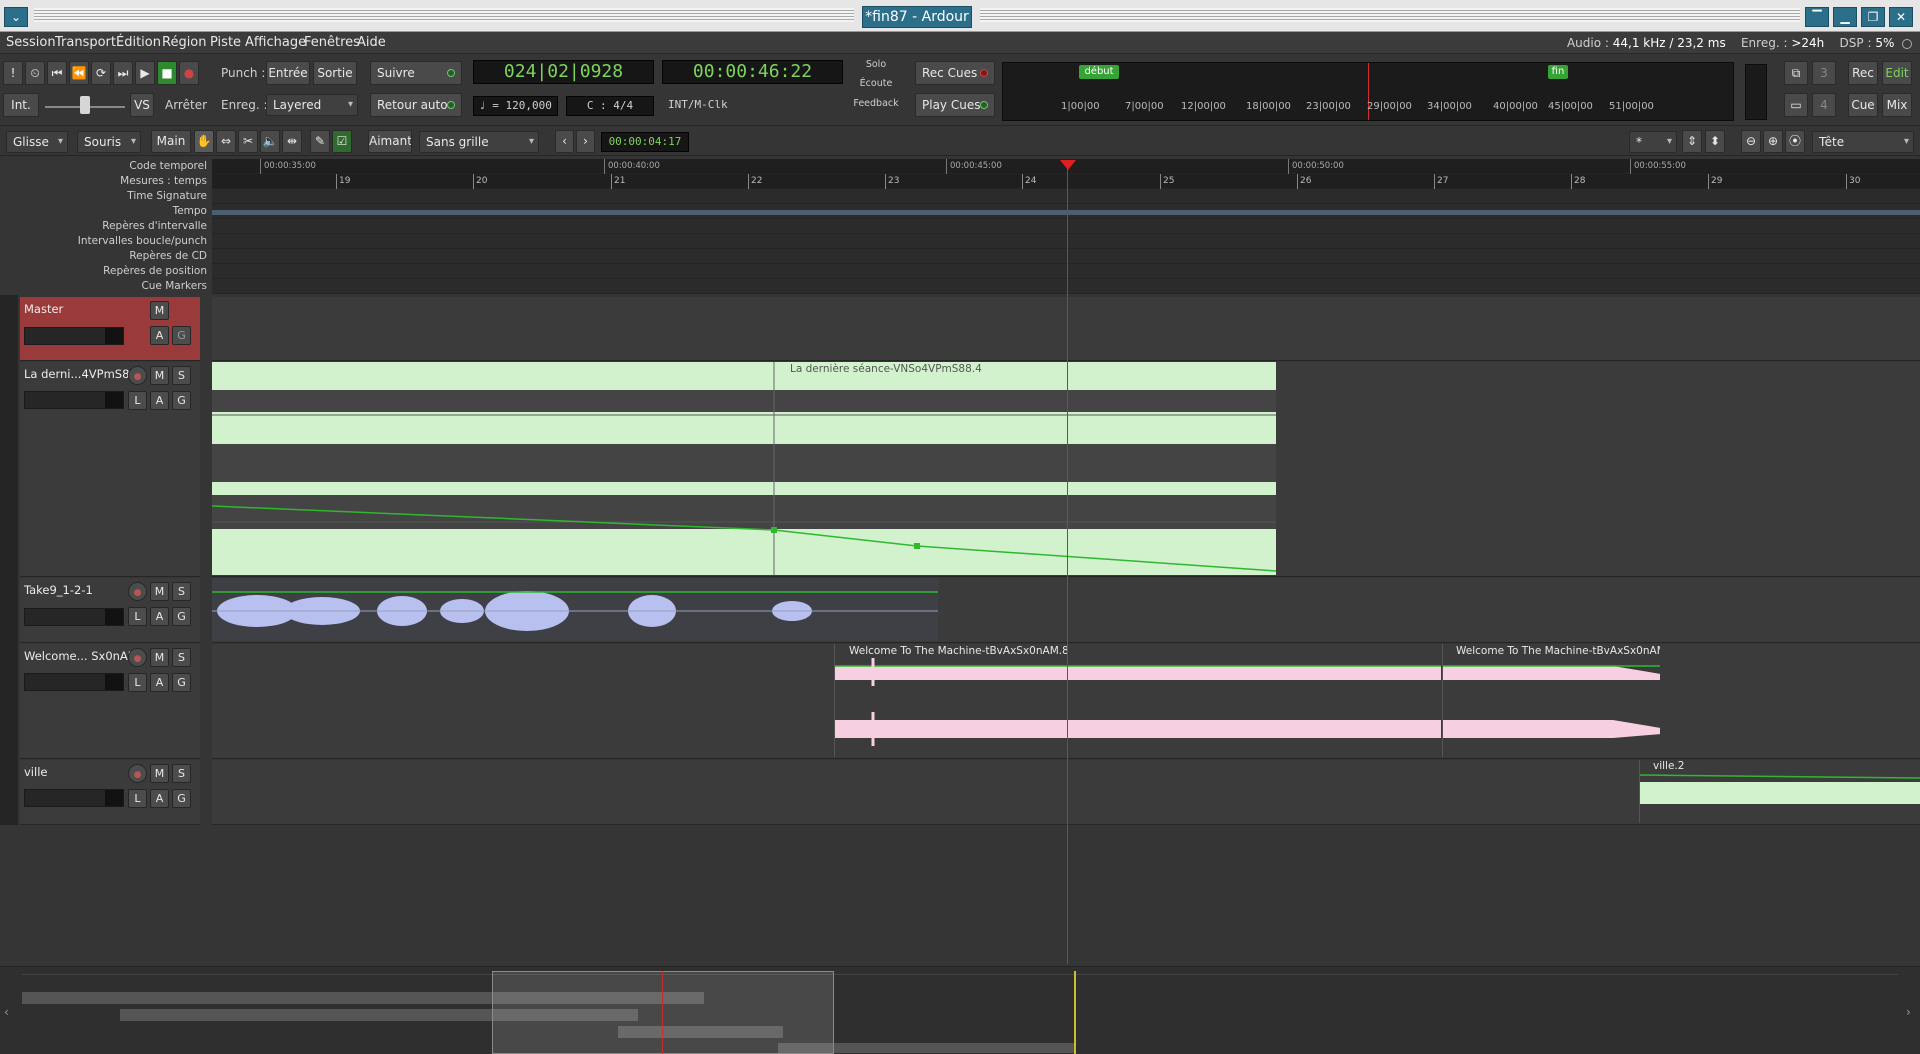  I want to click on zoom-focus-dropdown: Tête, so click(1863, 142).